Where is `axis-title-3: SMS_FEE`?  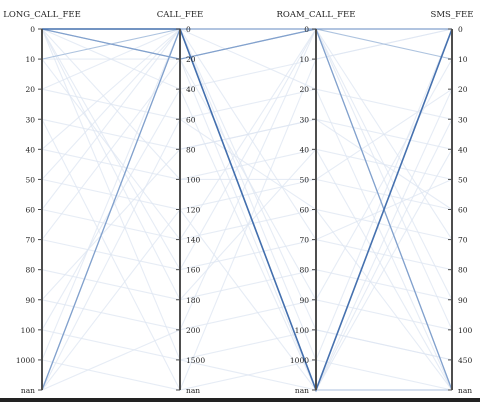 axis-title-3: SMS_FEE is located at coordinates (452, 15).